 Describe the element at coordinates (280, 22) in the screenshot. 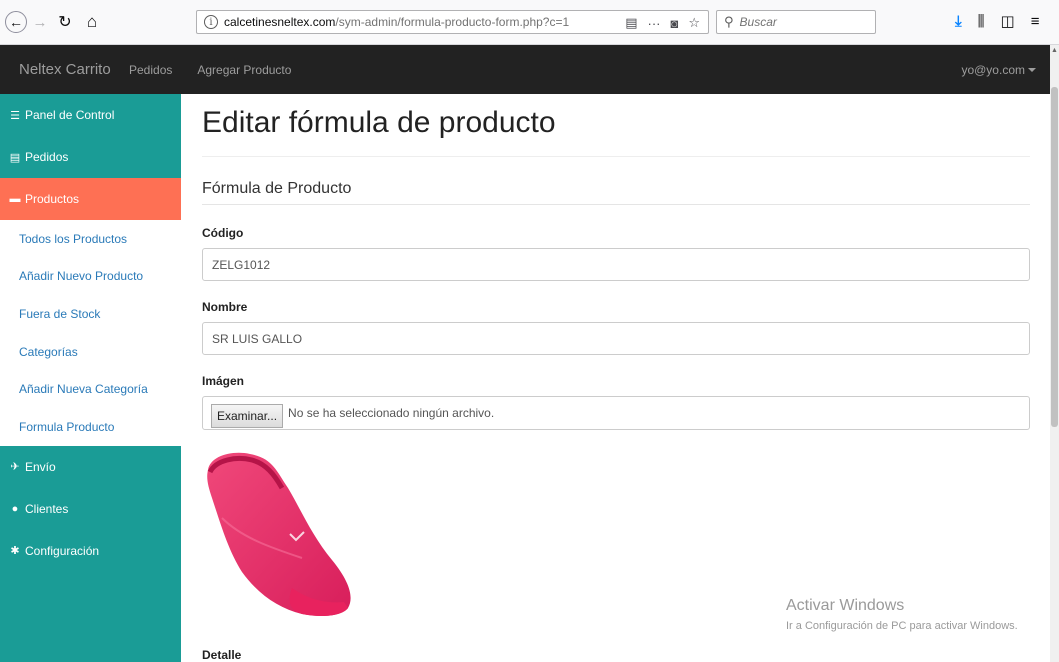

I see `url-domain: calcetinesneltex.com` at that location.